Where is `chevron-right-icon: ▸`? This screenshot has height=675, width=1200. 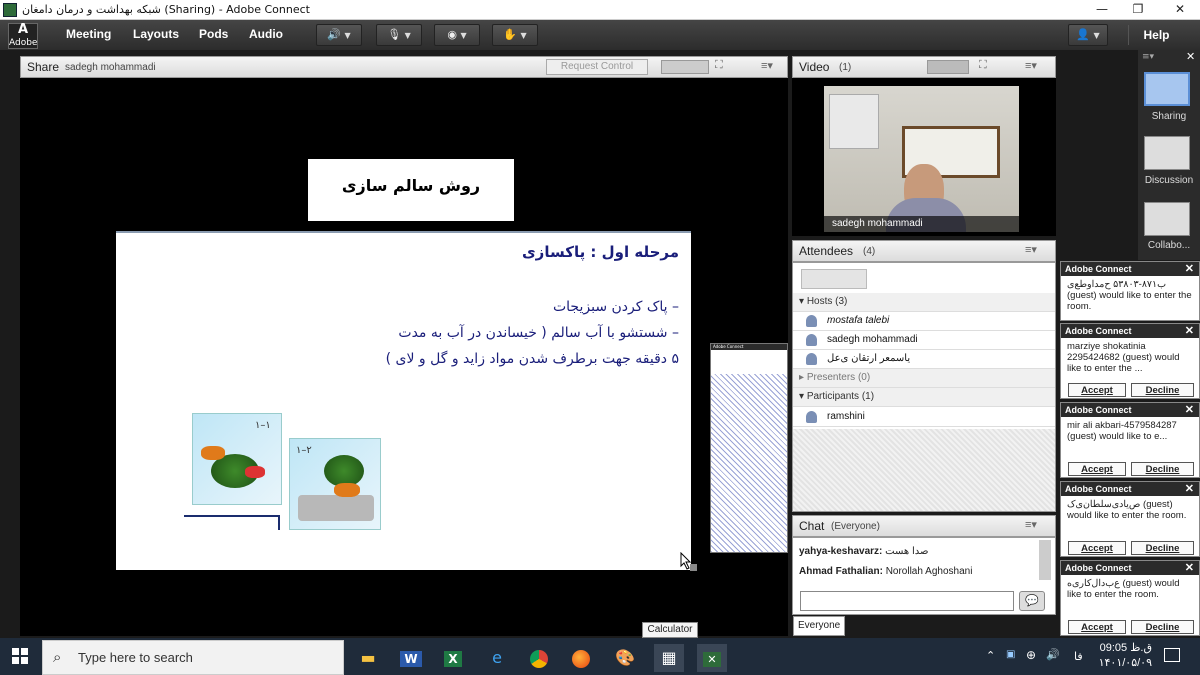
chevron-right-icon: ▸ is located at coordinates (802, 377).